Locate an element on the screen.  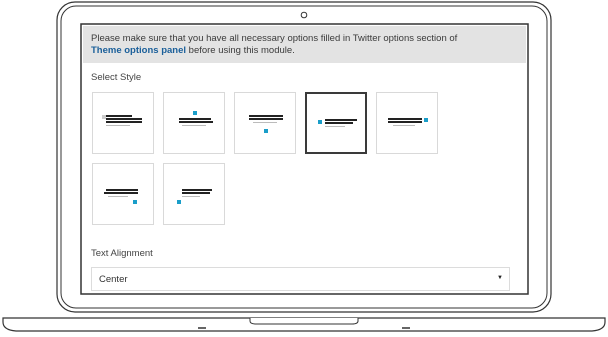
tweet-lines-top-left-dot-icon is located at coordinates (123, 123).